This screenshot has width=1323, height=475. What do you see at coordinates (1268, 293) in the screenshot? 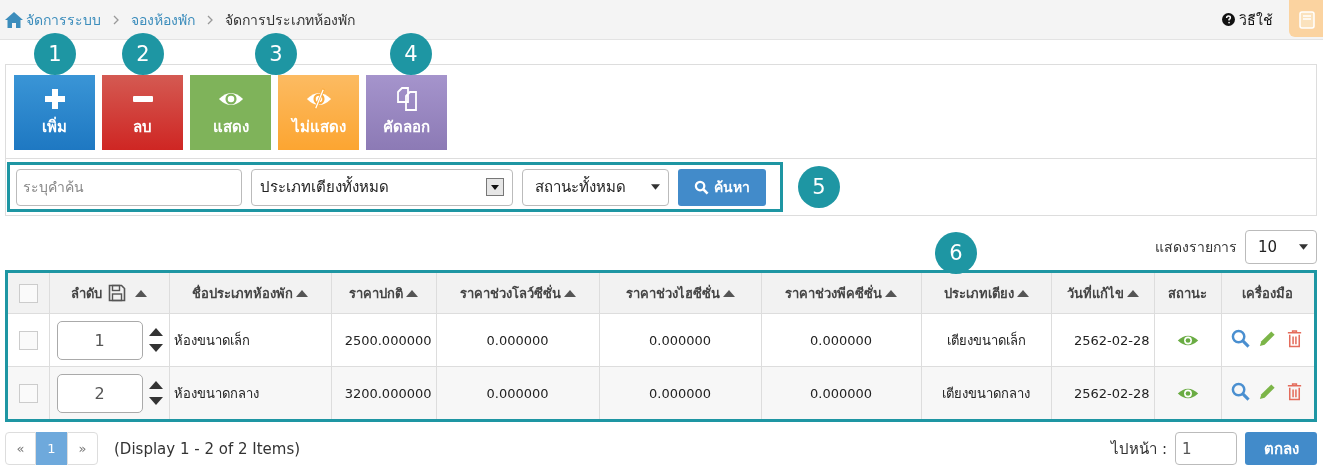
I see `column-label: เครื่องมือ` at bounding box center [1268, 293].